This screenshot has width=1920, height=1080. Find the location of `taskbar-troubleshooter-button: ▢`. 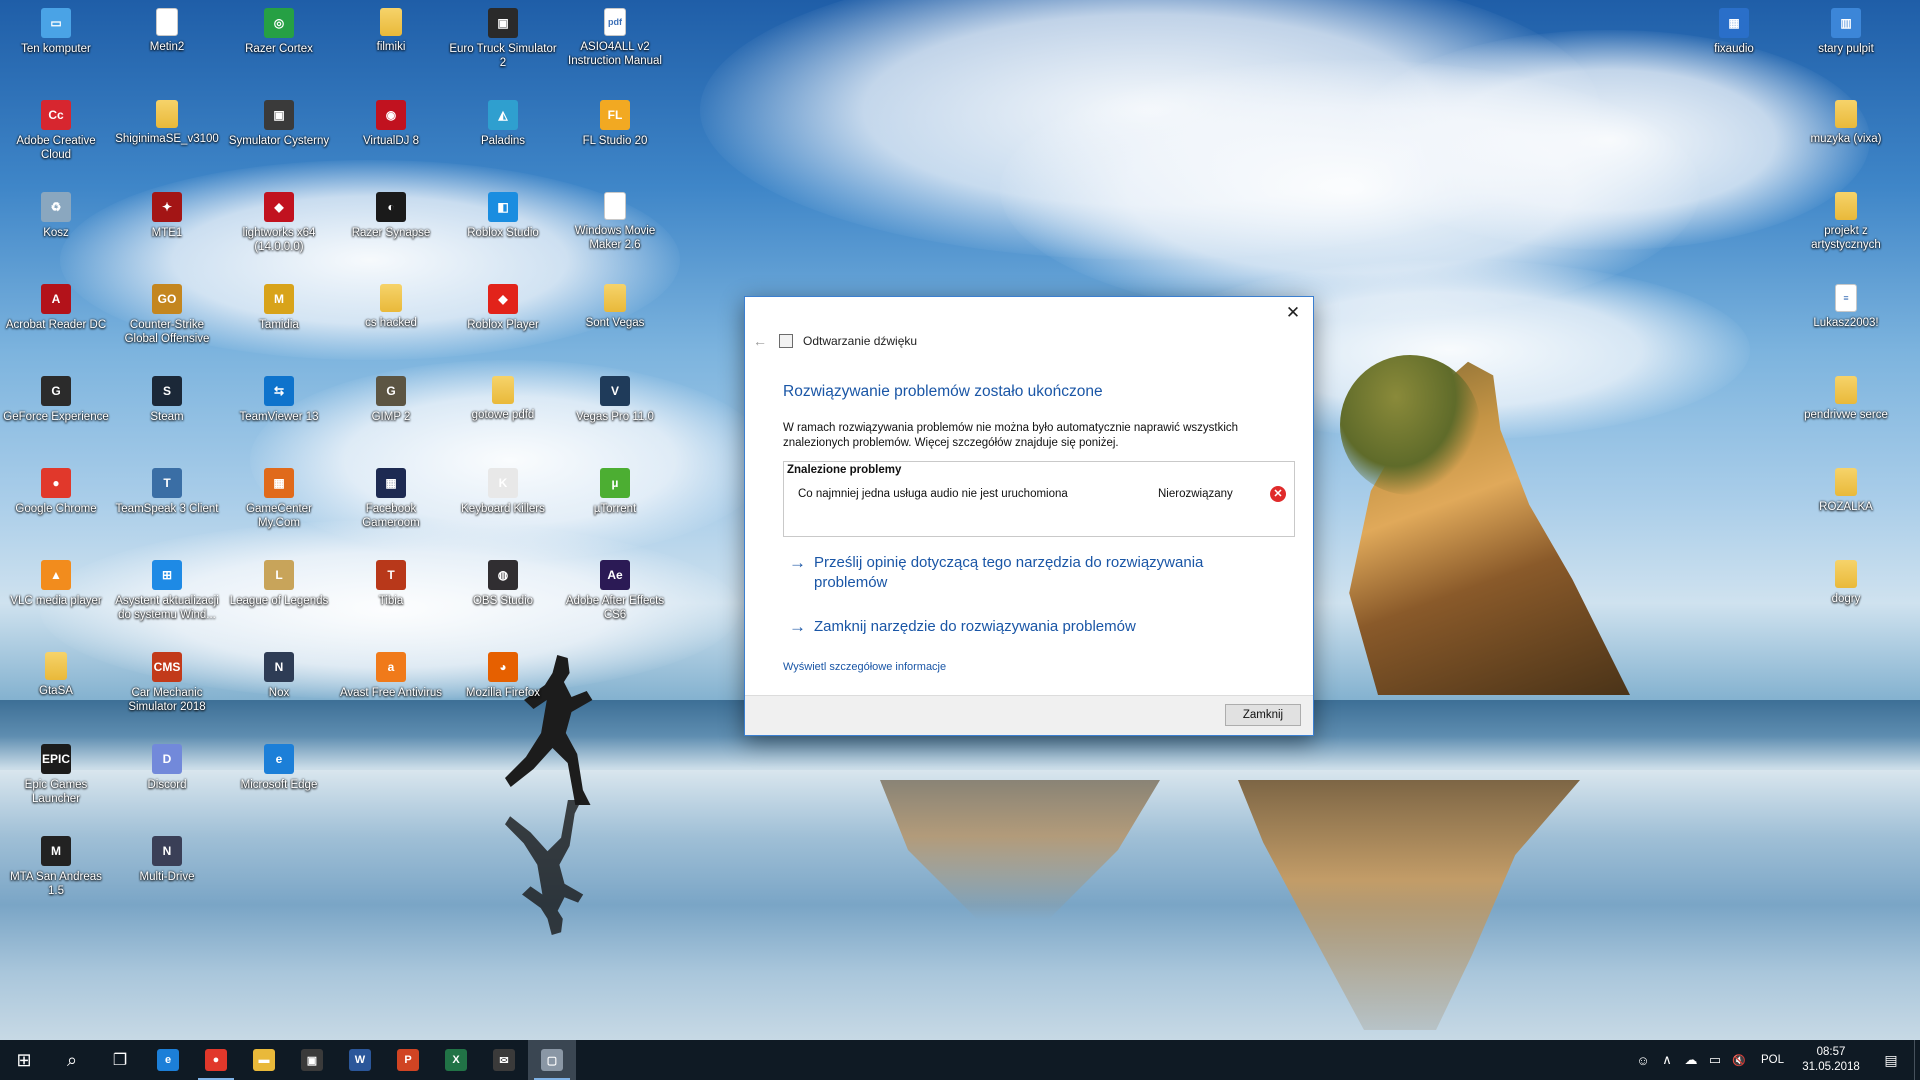

taskbar-troubleshooter-button: ▢ is located at coordinates (552, 1060).